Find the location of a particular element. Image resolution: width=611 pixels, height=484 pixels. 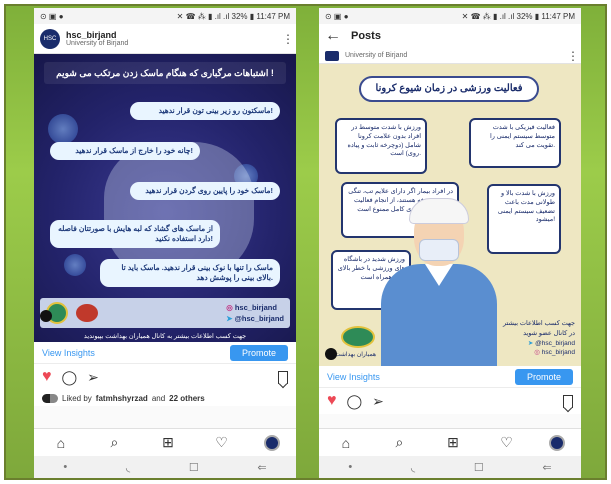

username: hsc_birjand is located at coordinates (174, 35).